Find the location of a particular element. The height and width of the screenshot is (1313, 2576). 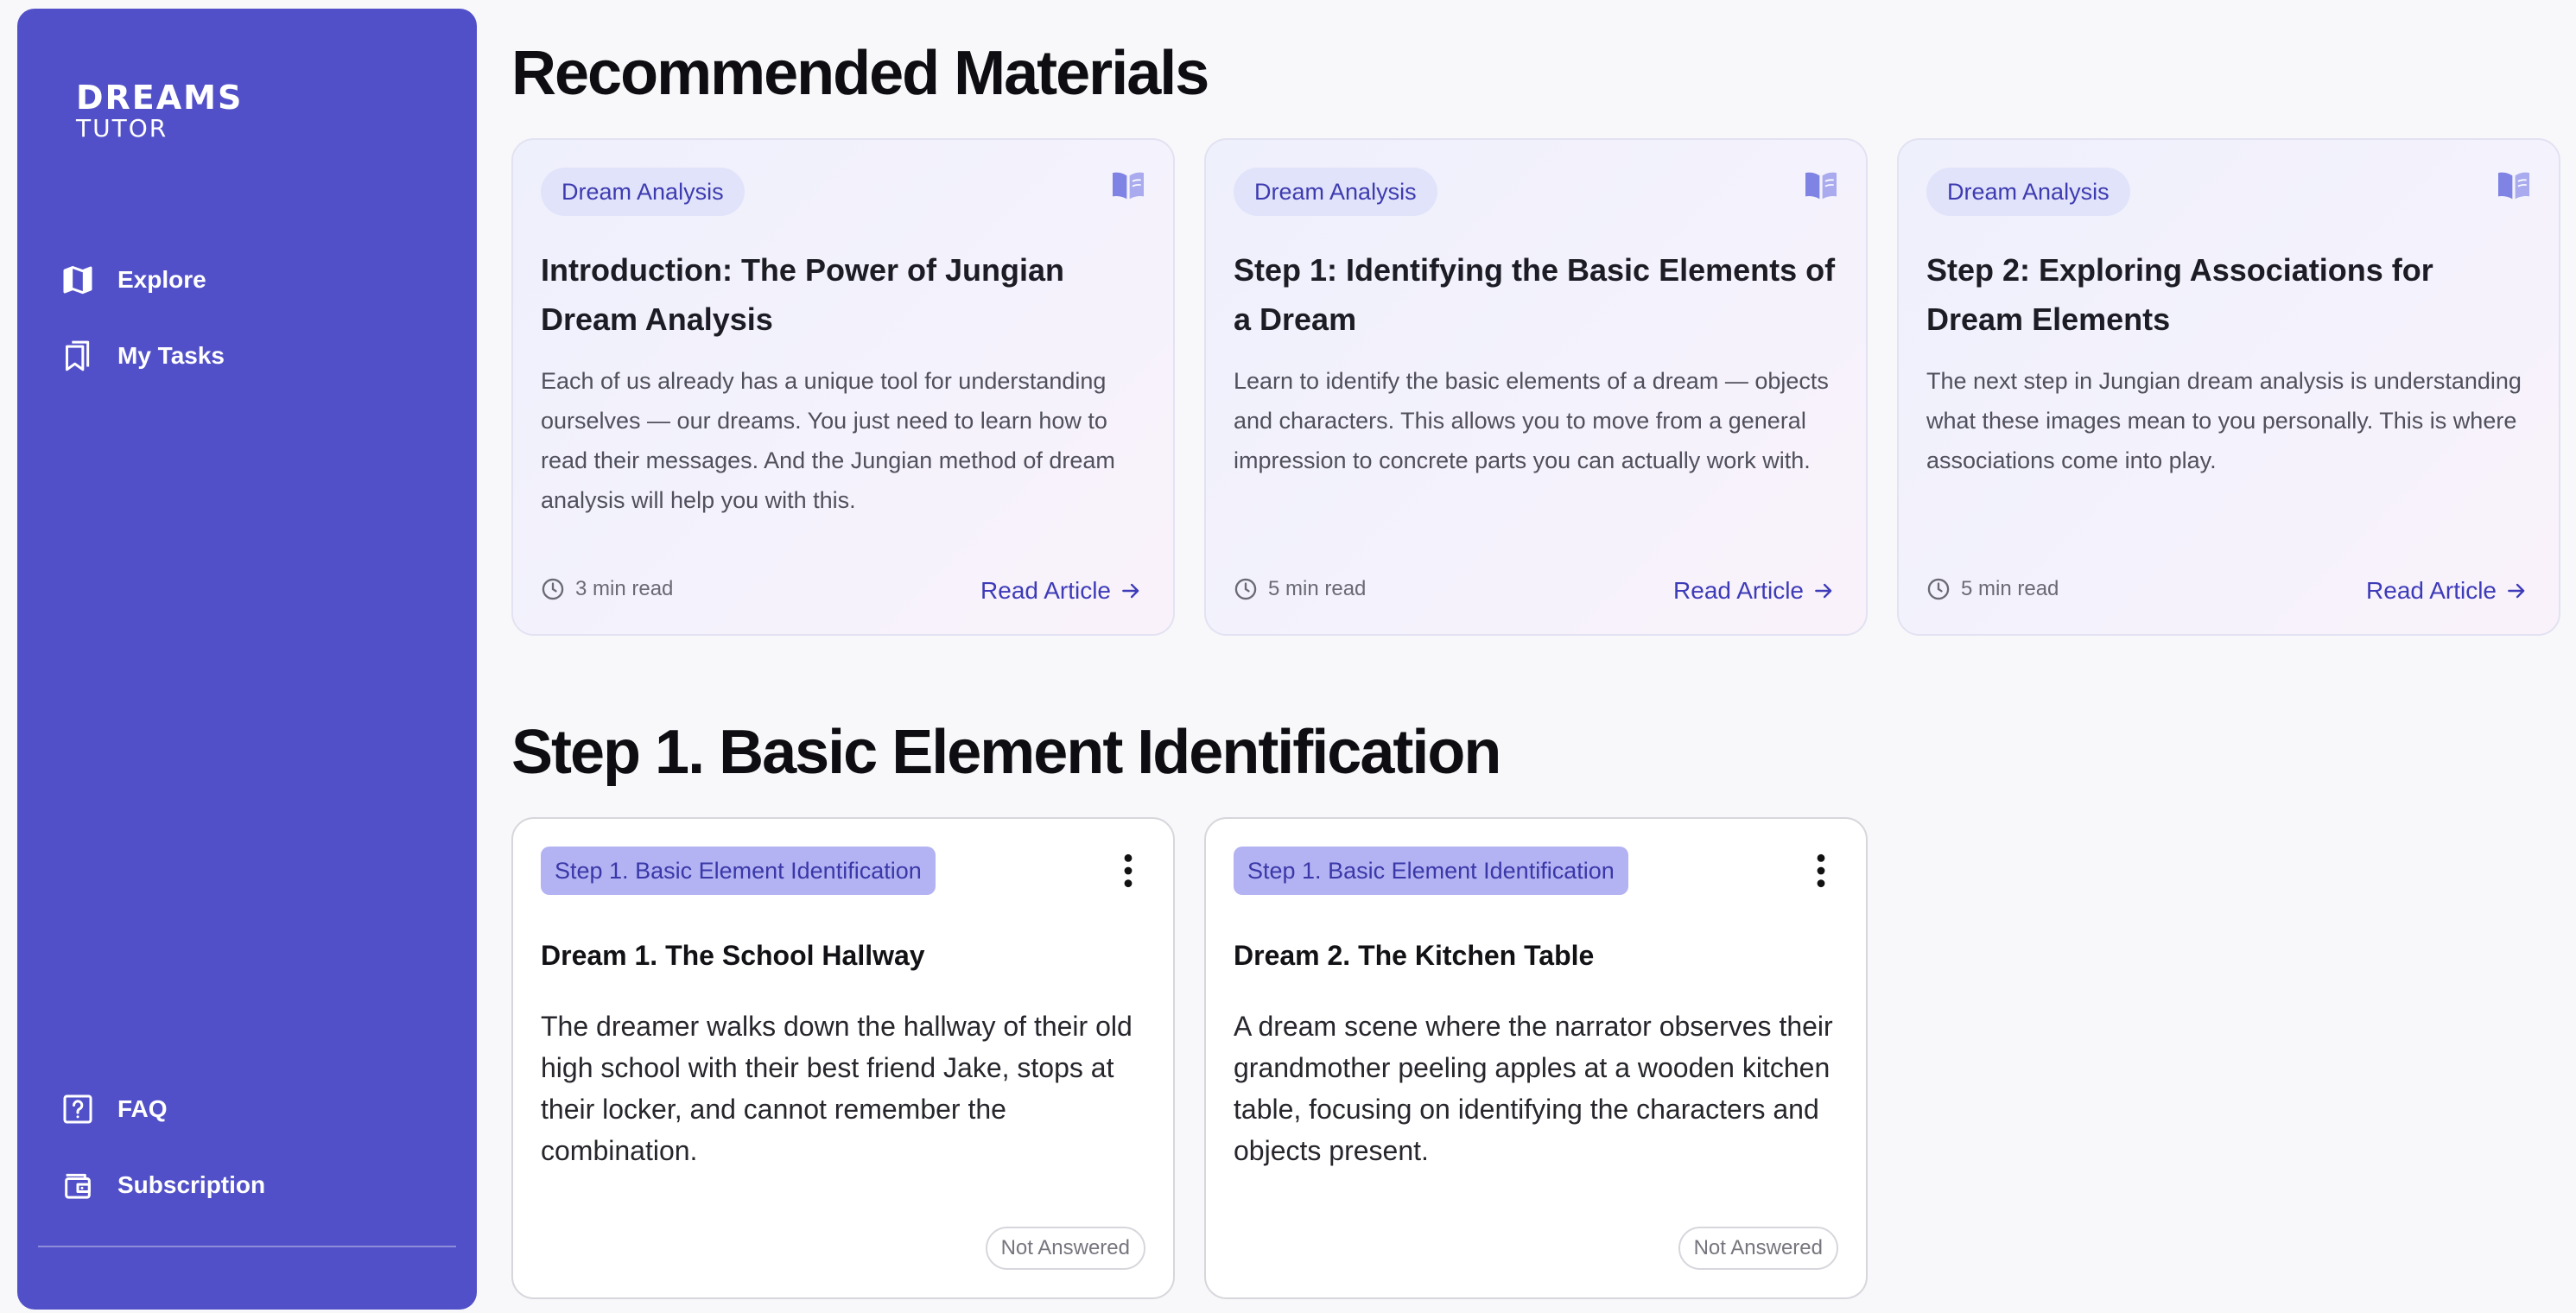

sidebar-item-explore: Explore is located at coordinates (132, 280).